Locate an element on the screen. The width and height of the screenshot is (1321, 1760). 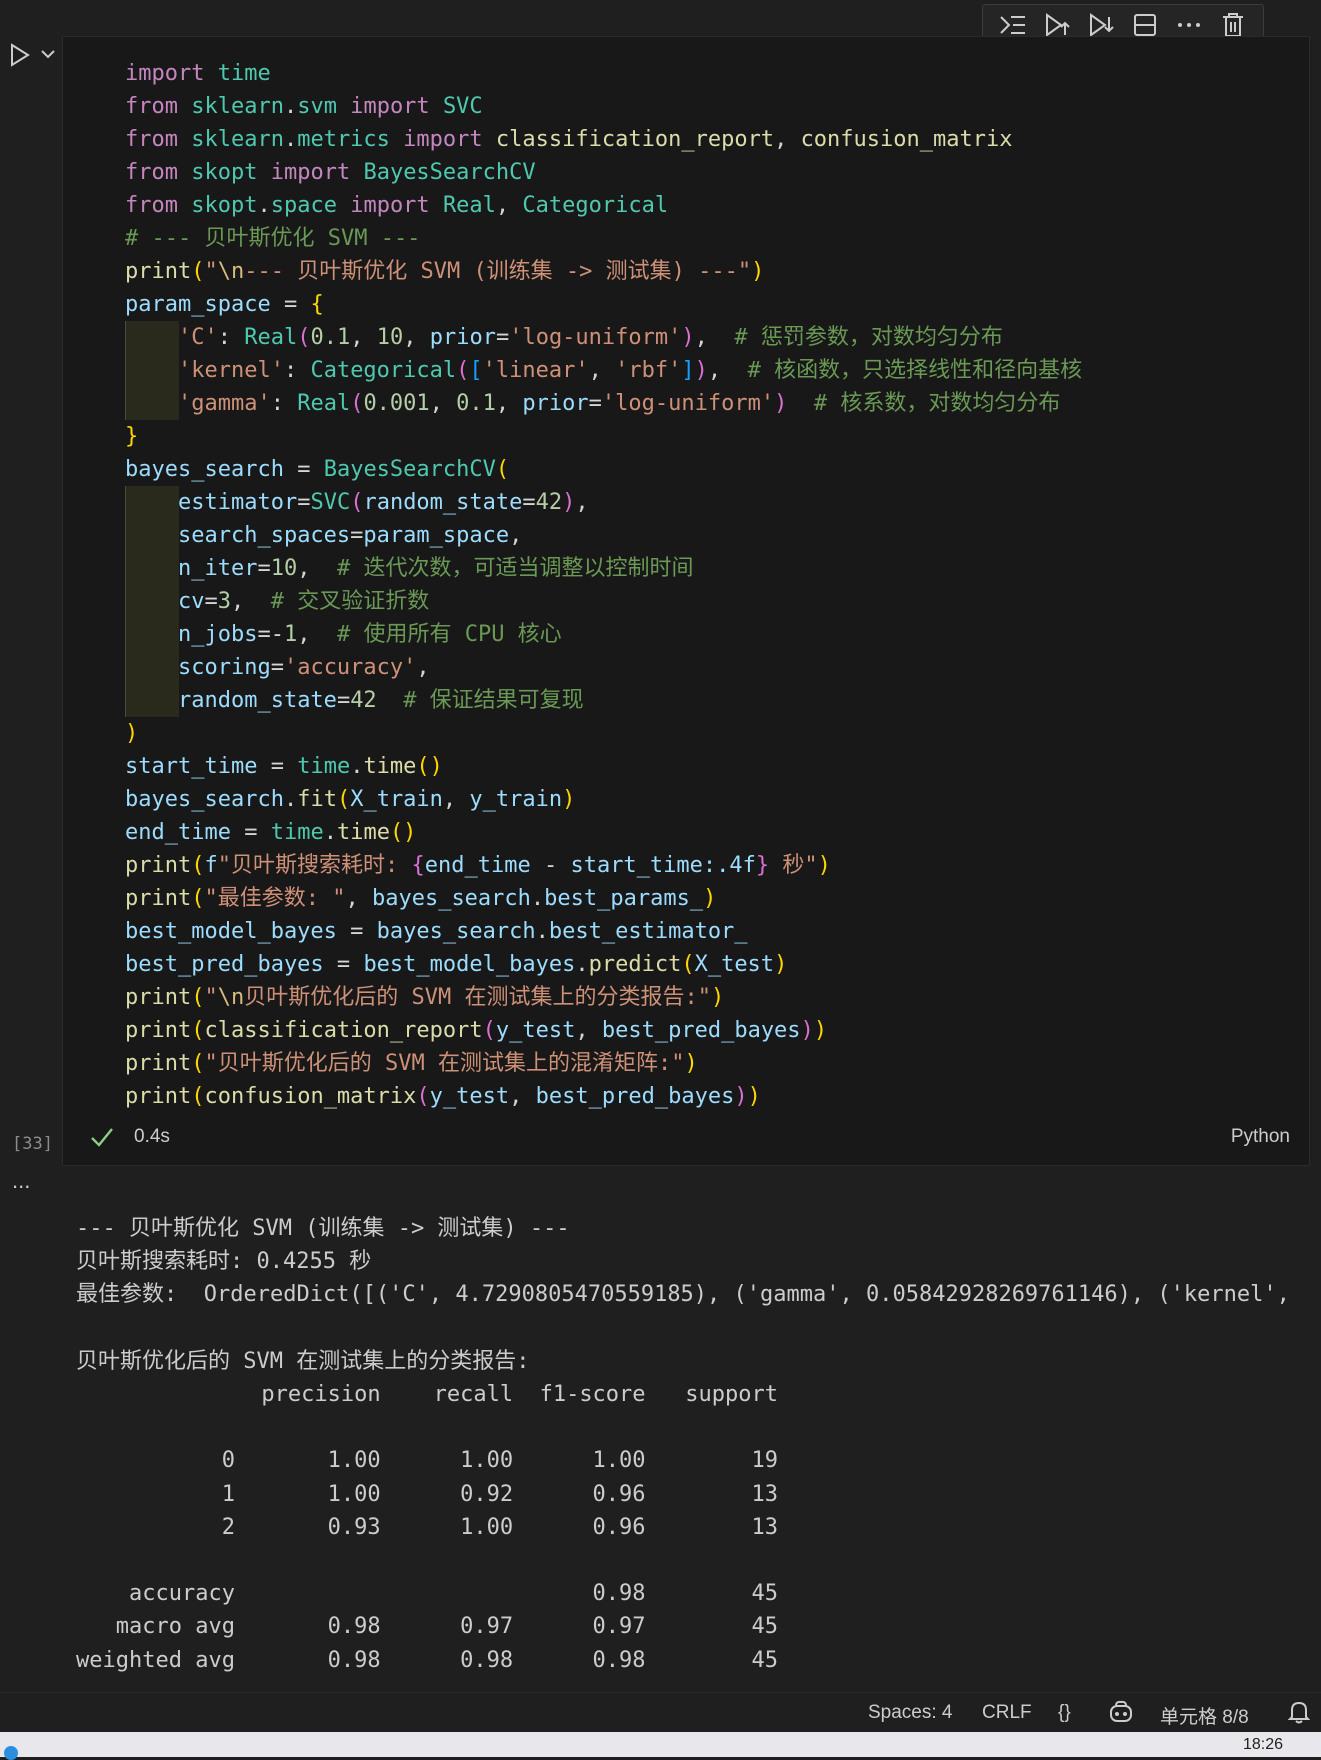
code-token: # --- 贝叶斯优化 SVM --- is located at coordinates (273, 238).